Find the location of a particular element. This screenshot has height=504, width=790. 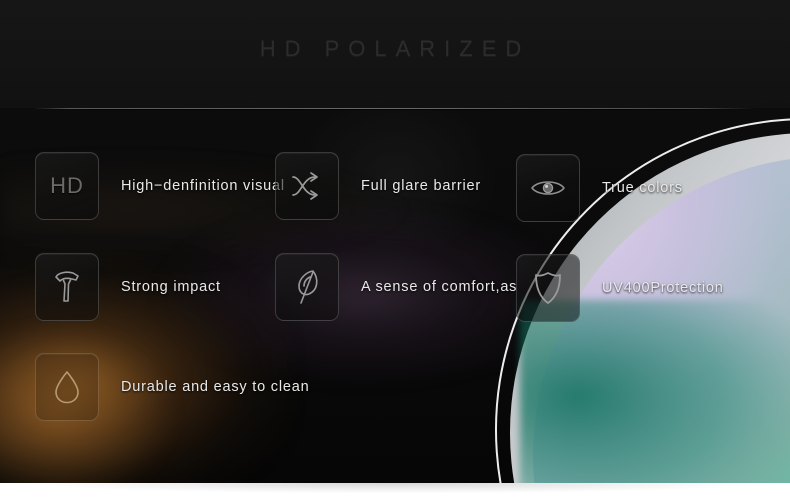

feature-uv400-protection: UV400Protection is located at coordinates (620, 288).